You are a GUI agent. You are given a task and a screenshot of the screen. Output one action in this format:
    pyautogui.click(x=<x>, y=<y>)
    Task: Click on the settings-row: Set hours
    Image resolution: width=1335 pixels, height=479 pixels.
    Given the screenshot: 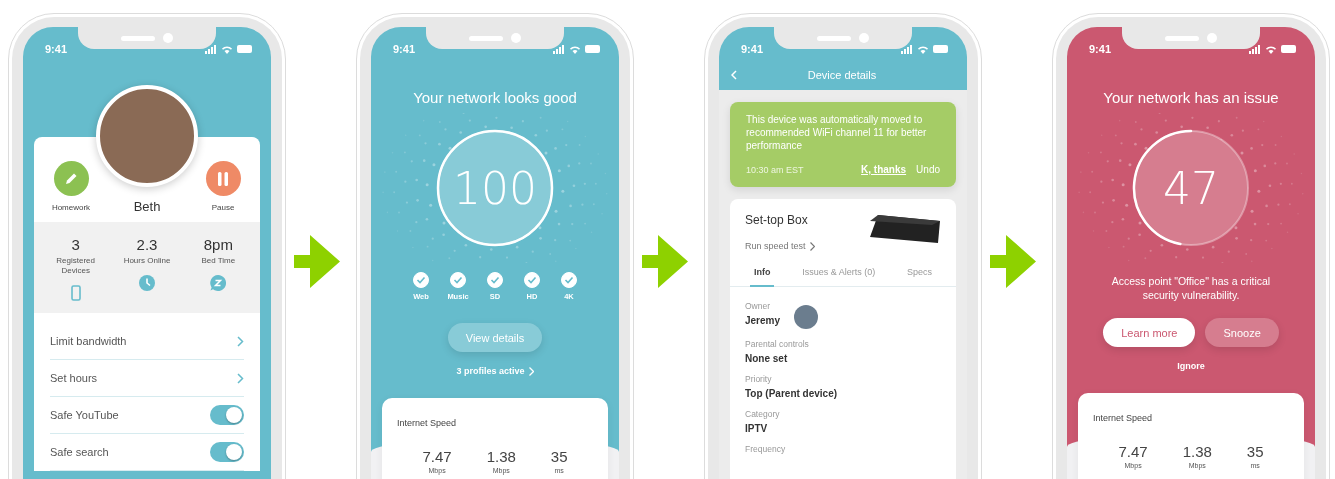 What is the action you would take?
    pyautogui.click(x=147, y=378)
    